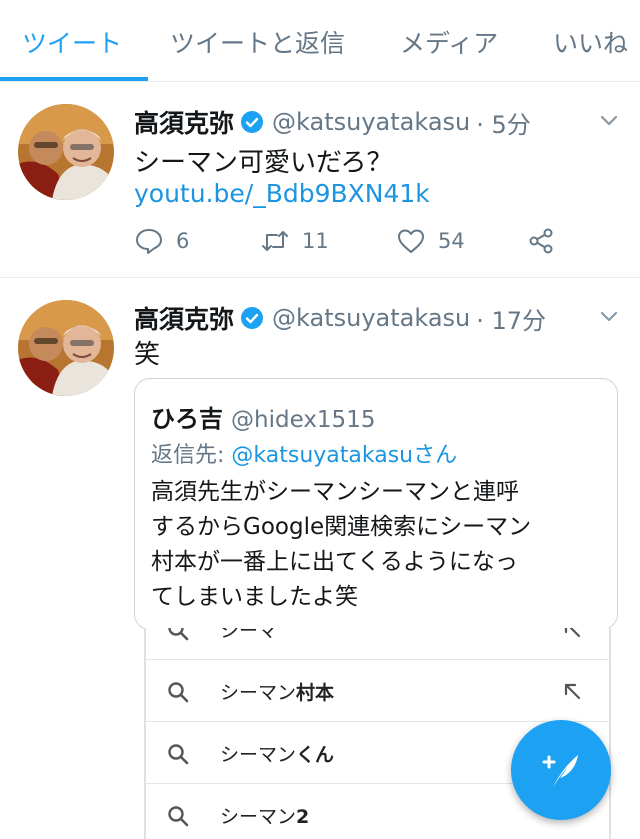 The width and height of the screenshot is (640, 839). I want to click on like-count: 54, so click(451, 241).